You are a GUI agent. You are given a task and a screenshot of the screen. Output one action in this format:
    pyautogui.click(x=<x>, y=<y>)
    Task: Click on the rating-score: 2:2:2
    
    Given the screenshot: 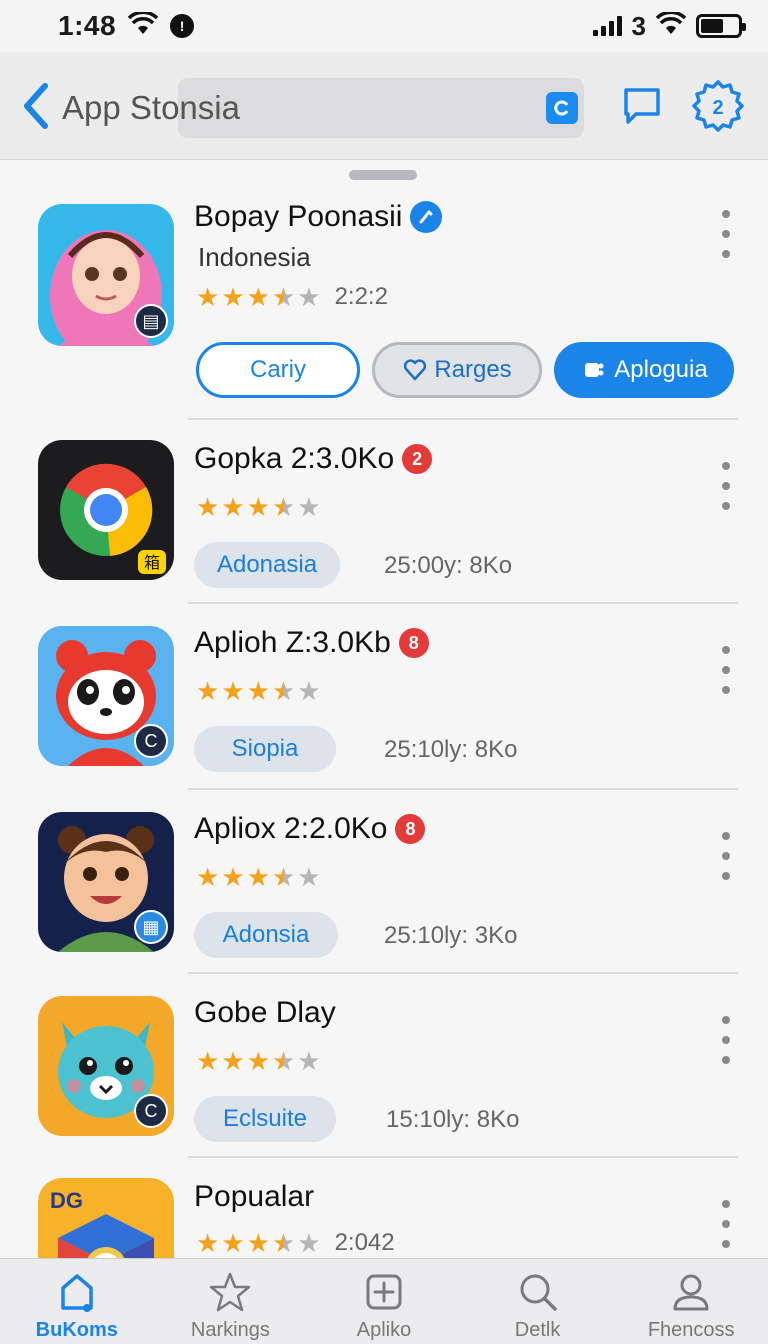 What is the action you would take?
    pyautogui.click(x=361, y=296)
    